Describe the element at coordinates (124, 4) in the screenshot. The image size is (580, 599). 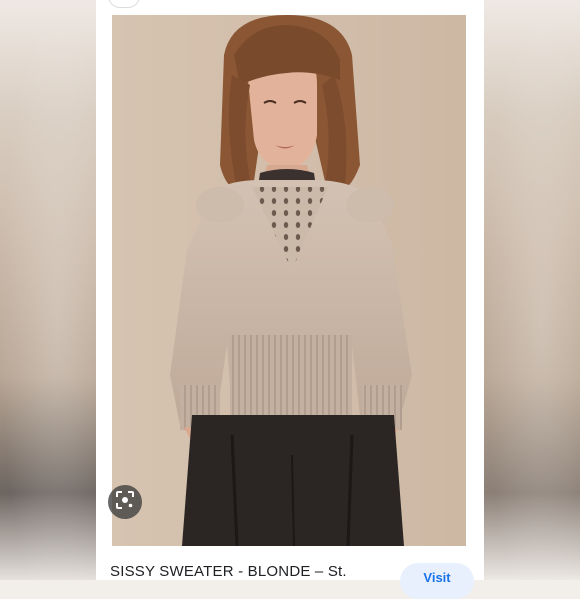
I see `top-chip` at that location.